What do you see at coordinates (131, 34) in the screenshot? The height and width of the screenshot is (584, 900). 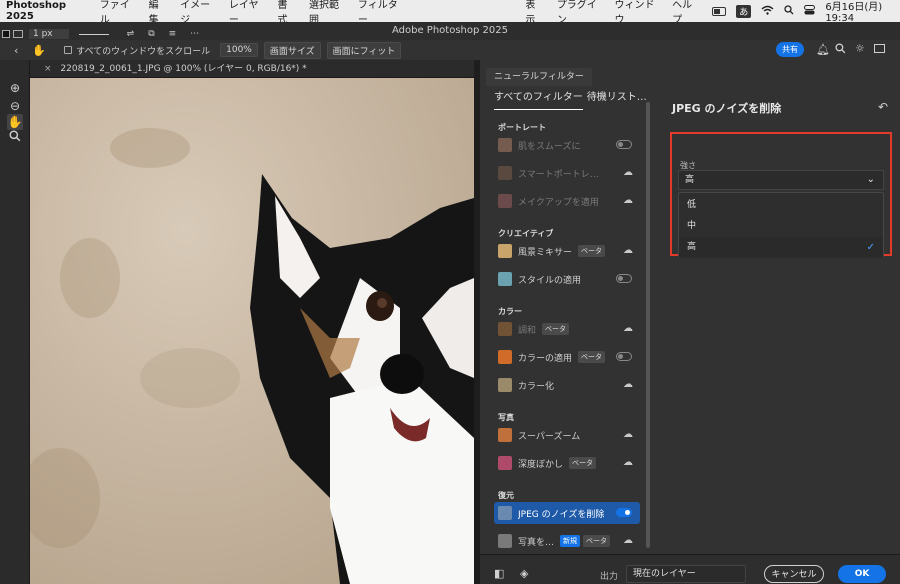 I see `stroke-options-icon: ⇌` at bounding box center [131, 34].